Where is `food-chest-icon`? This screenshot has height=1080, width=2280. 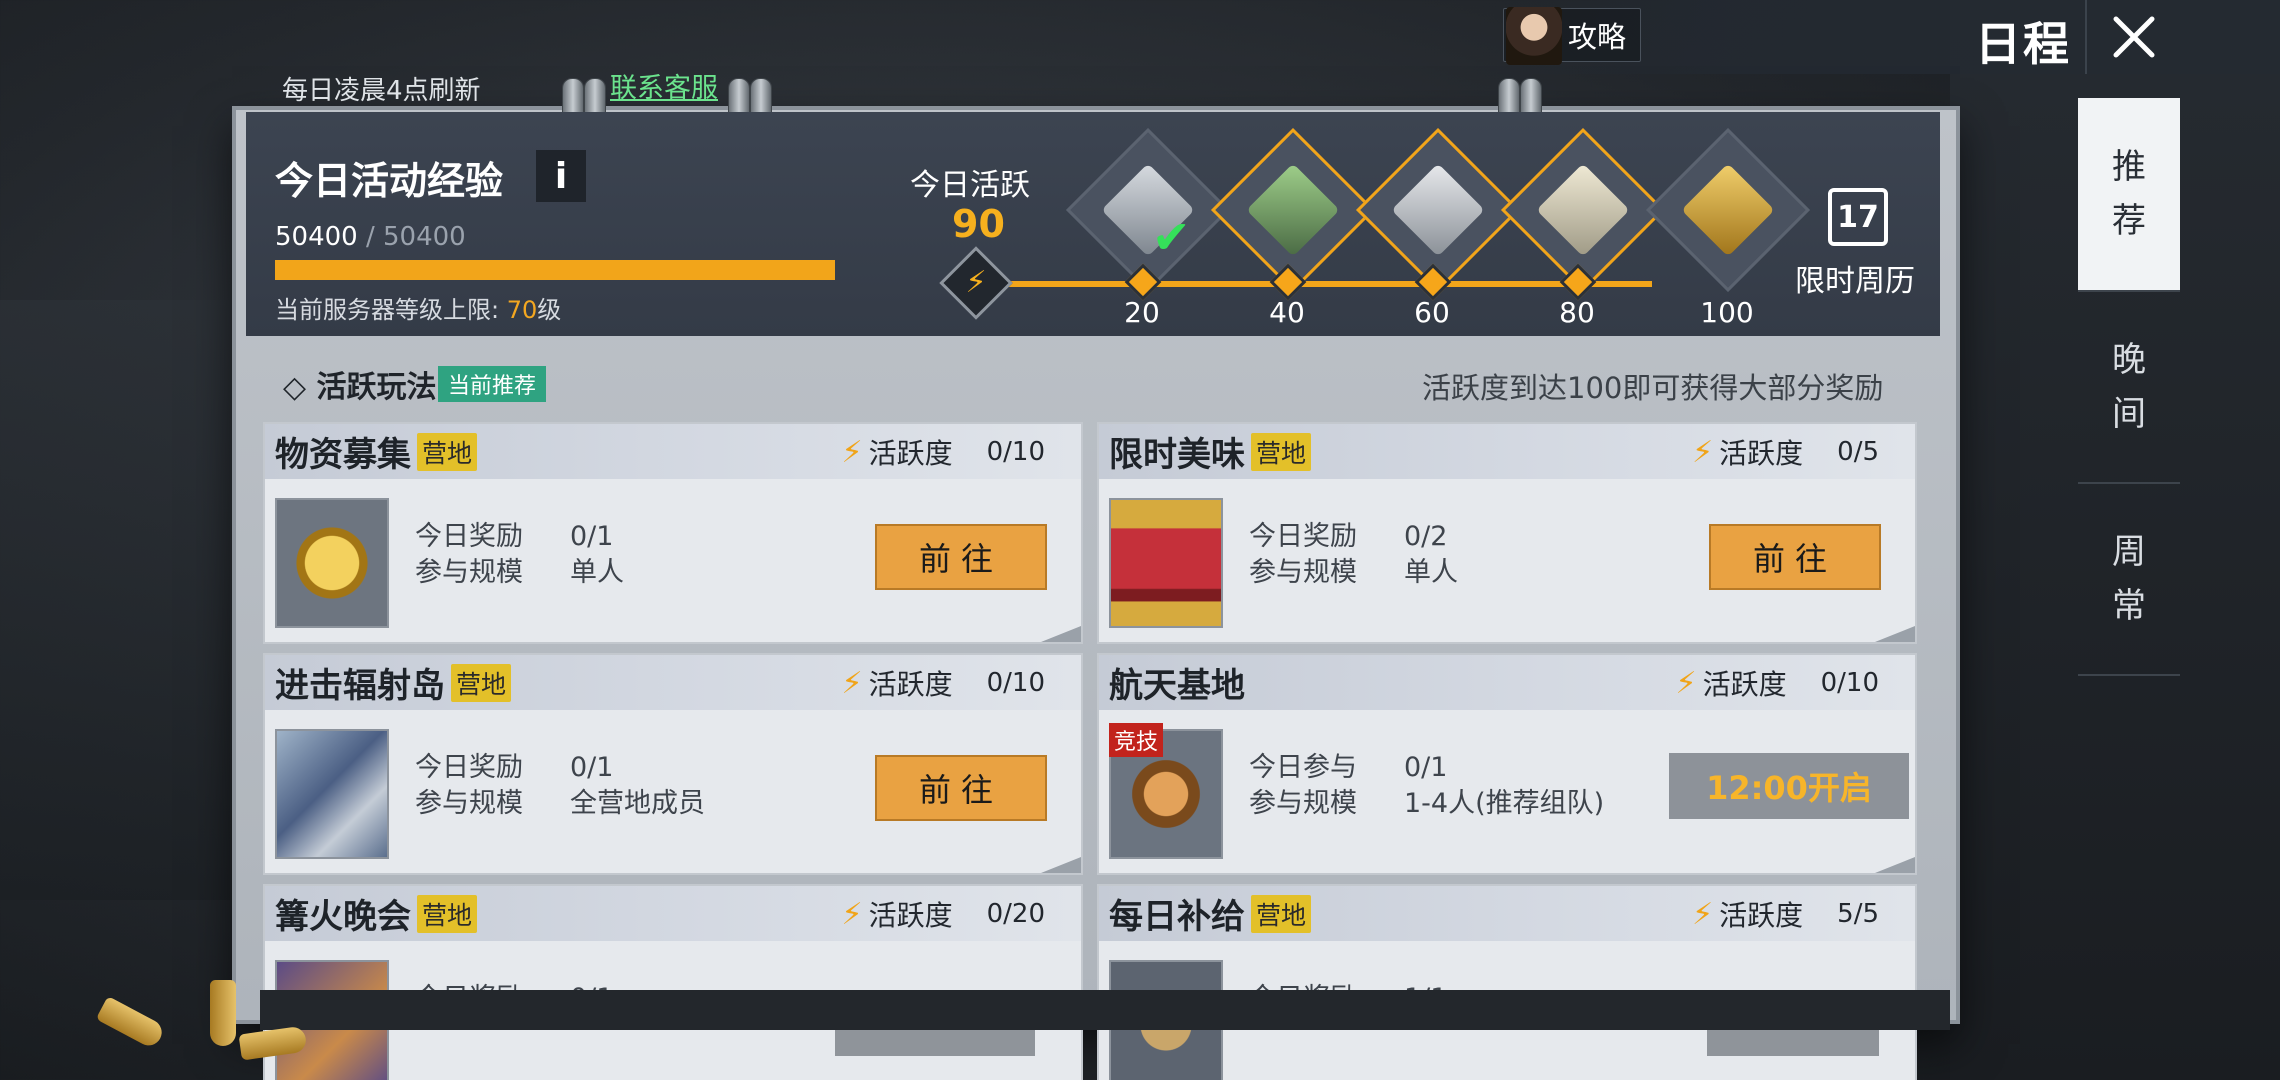
food-chest-icon is located at coordinates (1166, 563).